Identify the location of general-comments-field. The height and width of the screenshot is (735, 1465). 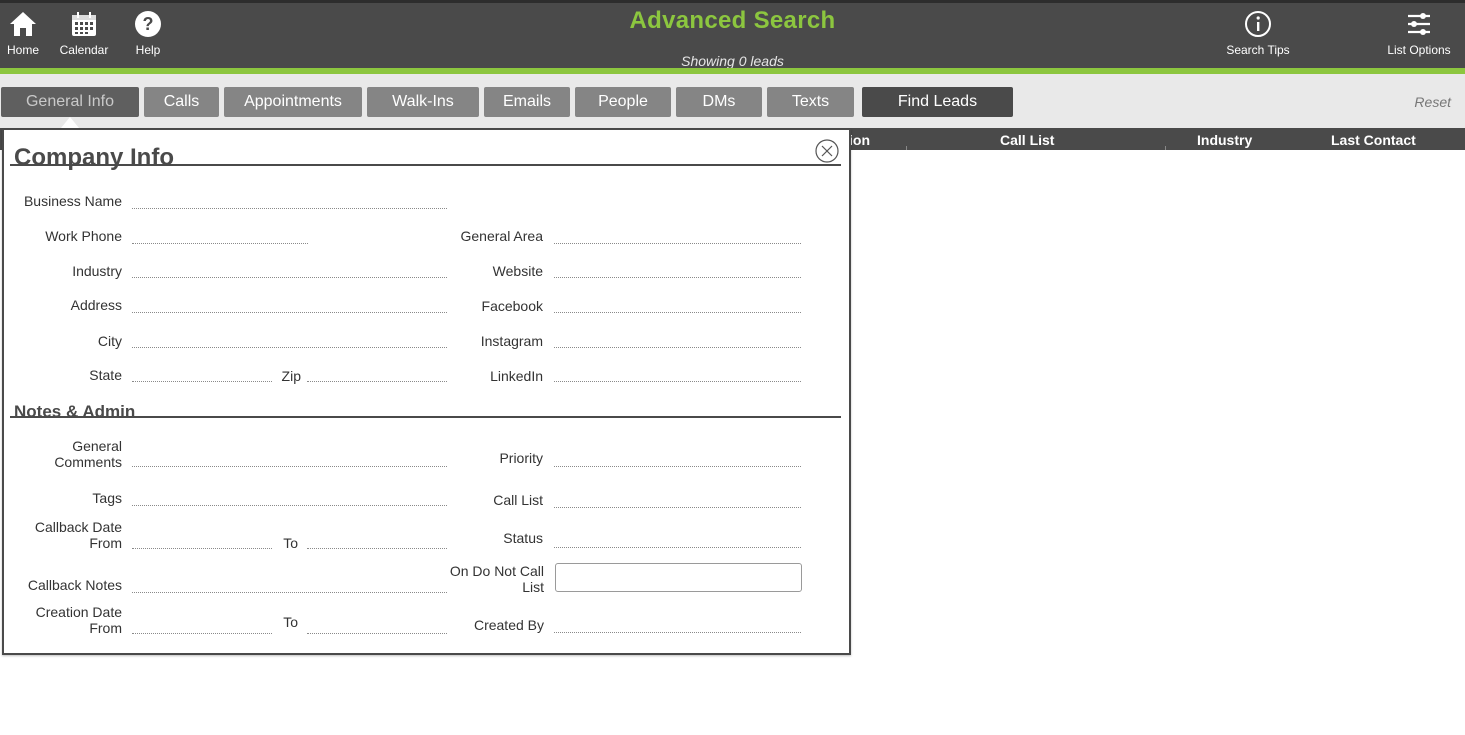
(289, 466).